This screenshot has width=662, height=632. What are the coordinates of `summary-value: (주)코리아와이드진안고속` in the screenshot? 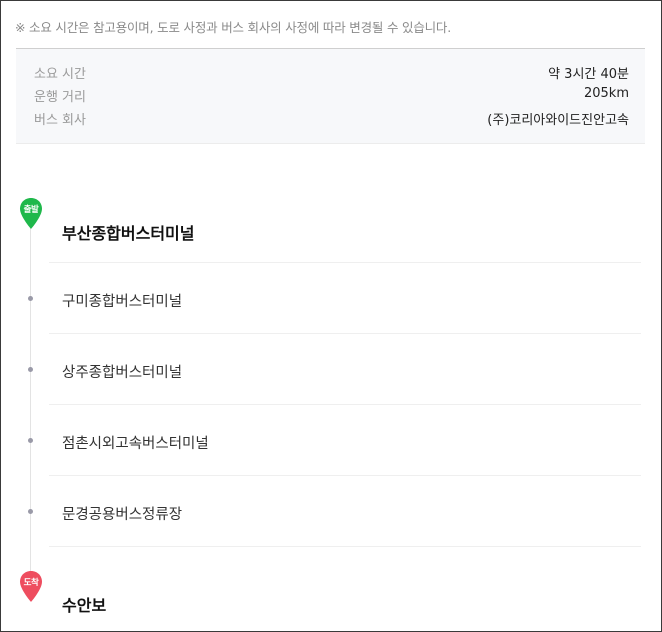 It's located at (558, 120).